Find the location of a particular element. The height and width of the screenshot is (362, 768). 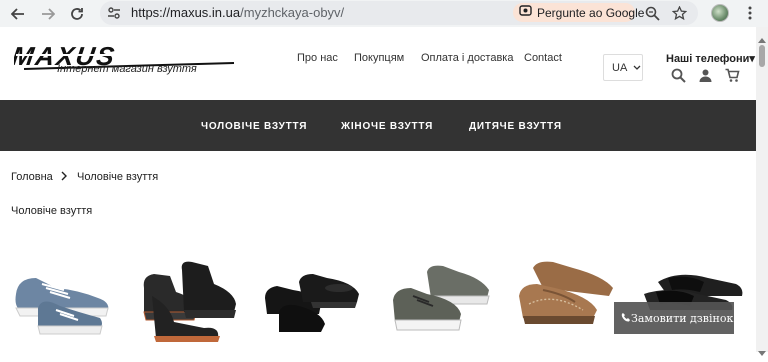

url-text: https://maxus.in.ua/myzhckaya-obyv/ is located at coordinates (237, 12).